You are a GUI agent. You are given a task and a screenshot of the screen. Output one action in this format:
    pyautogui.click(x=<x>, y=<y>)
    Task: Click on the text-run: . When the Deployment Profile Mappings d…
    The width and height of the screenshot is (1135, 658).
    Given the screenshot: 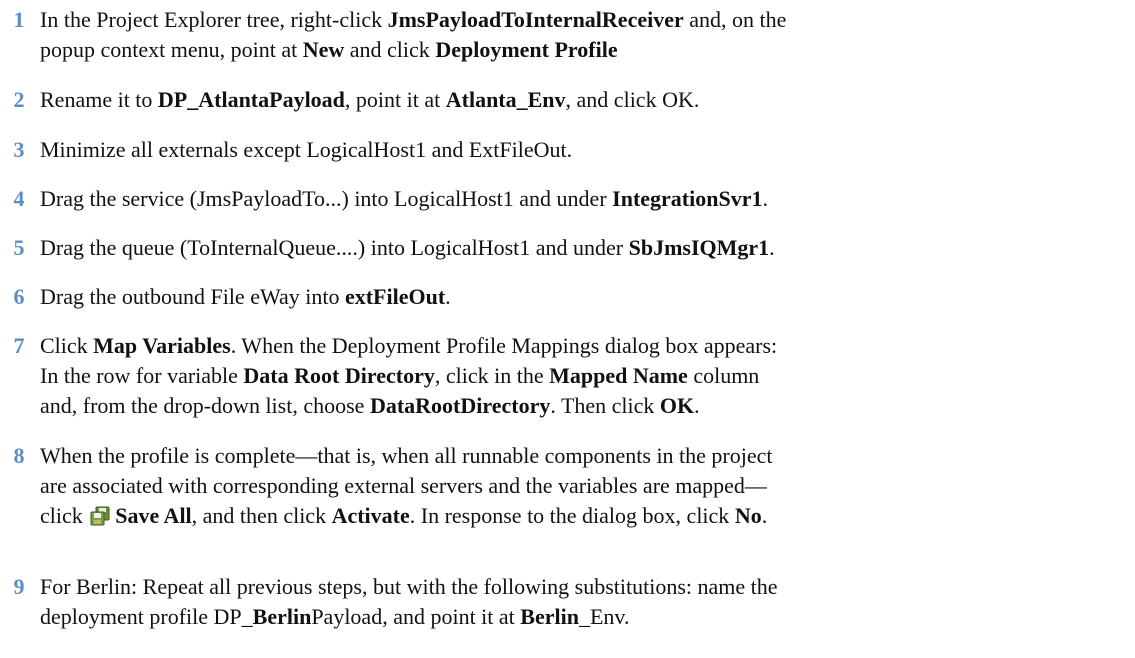 What is the action you would take?
    pyautogui.click(x=504, y=345)
    